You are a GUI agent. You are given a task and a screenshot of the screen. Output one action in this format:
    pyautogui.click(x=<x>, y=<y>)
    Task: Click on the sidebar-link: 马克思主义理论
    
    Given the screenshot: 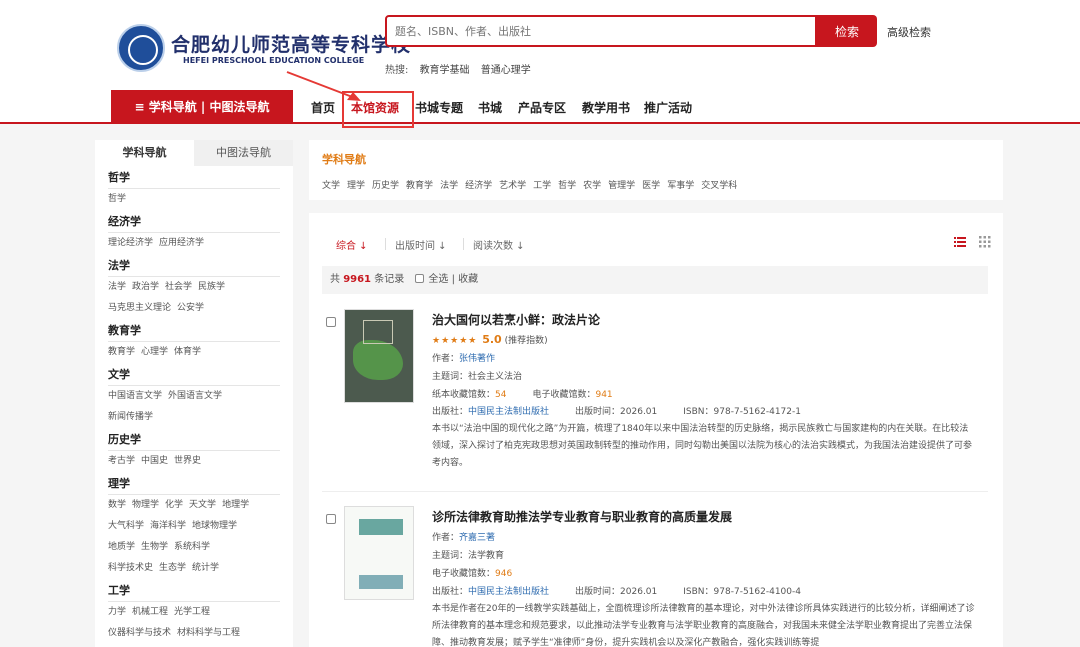 What is the action you would take?
    pyautogui.click(x=139, y=308)
    